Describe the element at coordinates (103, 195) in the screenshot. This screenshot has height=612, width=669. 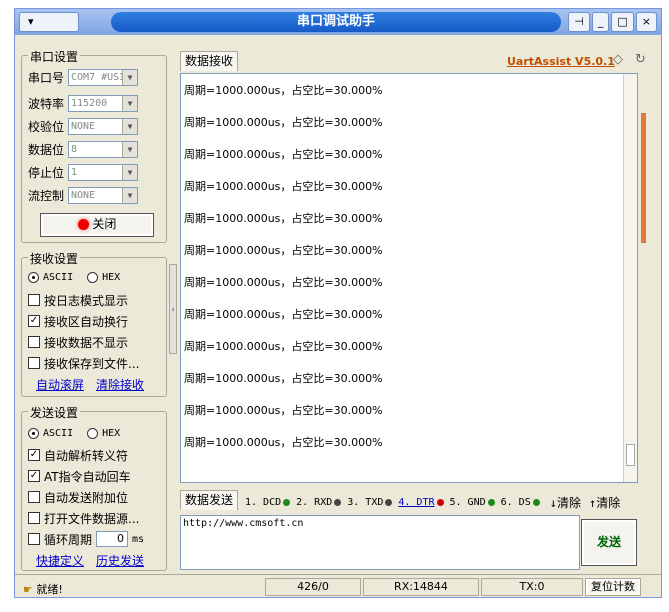
I see `flowcontrol-select: NONE ▼` at that location.